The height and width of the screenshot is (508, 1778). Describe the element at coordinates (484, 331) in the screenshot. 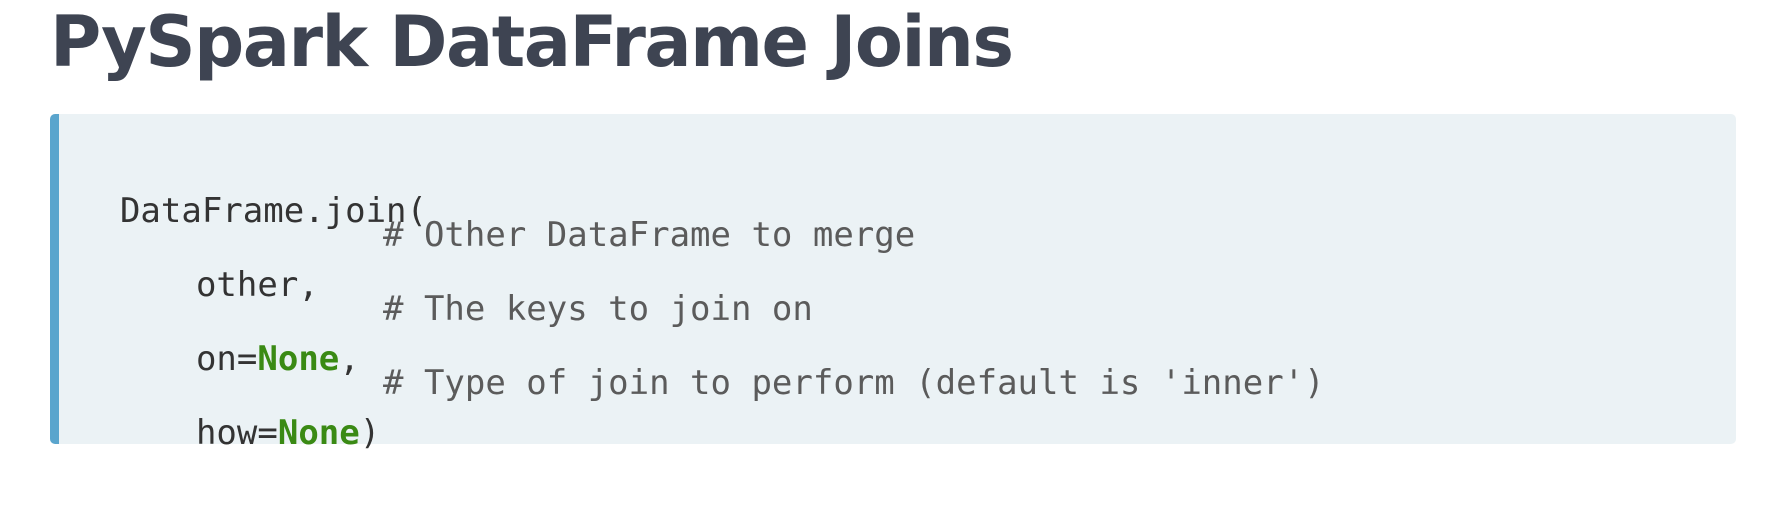

I see `code-line-on: on=None, # The keys to join on` at that location.